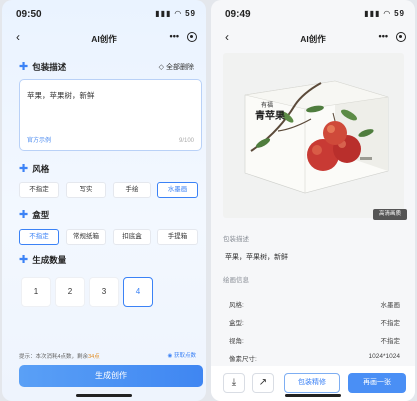 This screenshot has height=401, width=417. What do you see at coordinates (36, 292) in the screenshot?
I see `count-option: 1` at bounding box center [36, 292].